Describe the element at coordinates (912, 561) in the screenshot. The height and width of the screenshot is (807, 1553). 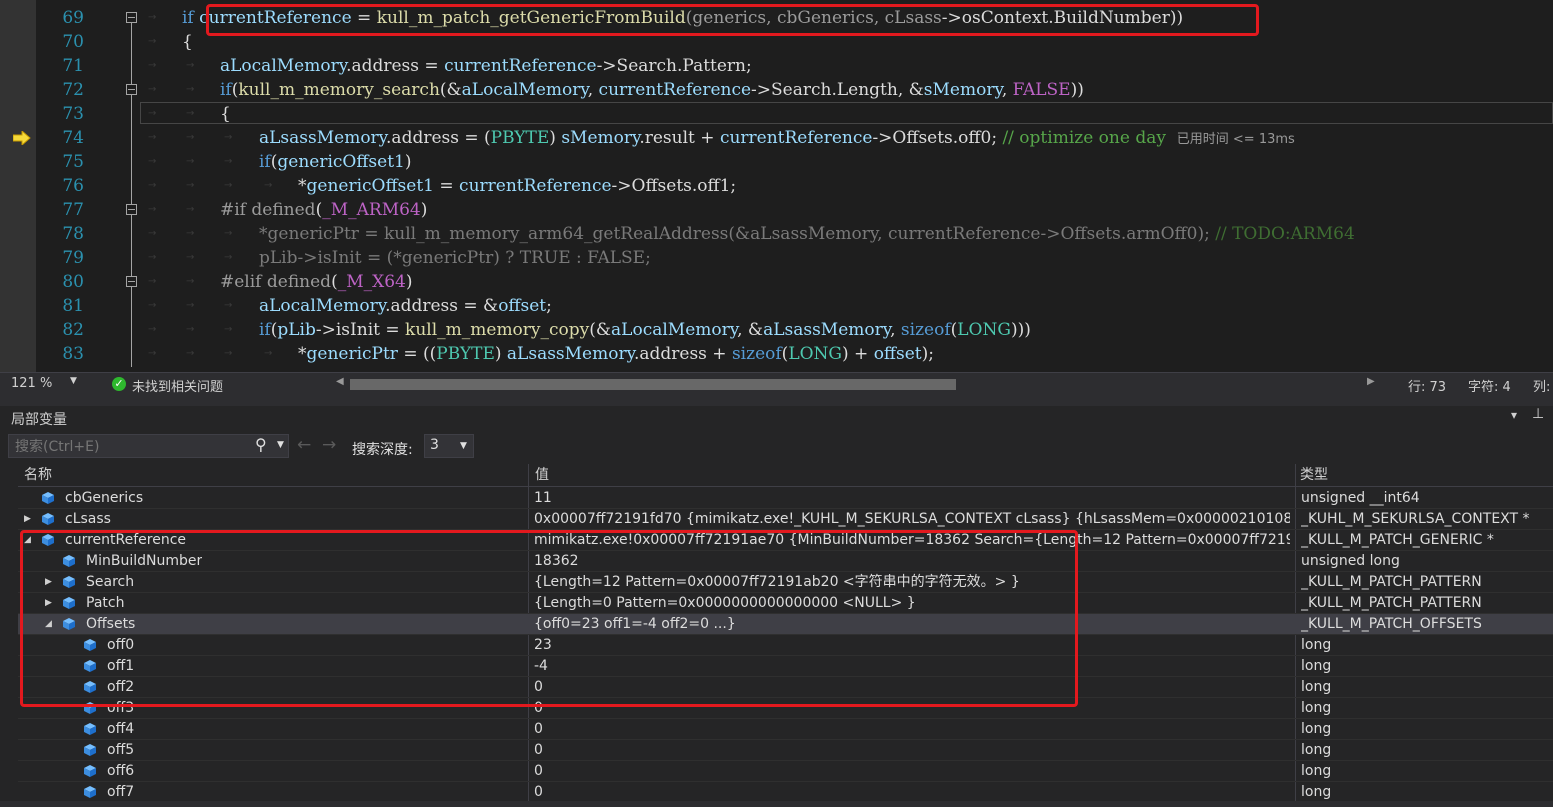
I see `variable-value: 18362` at that location.